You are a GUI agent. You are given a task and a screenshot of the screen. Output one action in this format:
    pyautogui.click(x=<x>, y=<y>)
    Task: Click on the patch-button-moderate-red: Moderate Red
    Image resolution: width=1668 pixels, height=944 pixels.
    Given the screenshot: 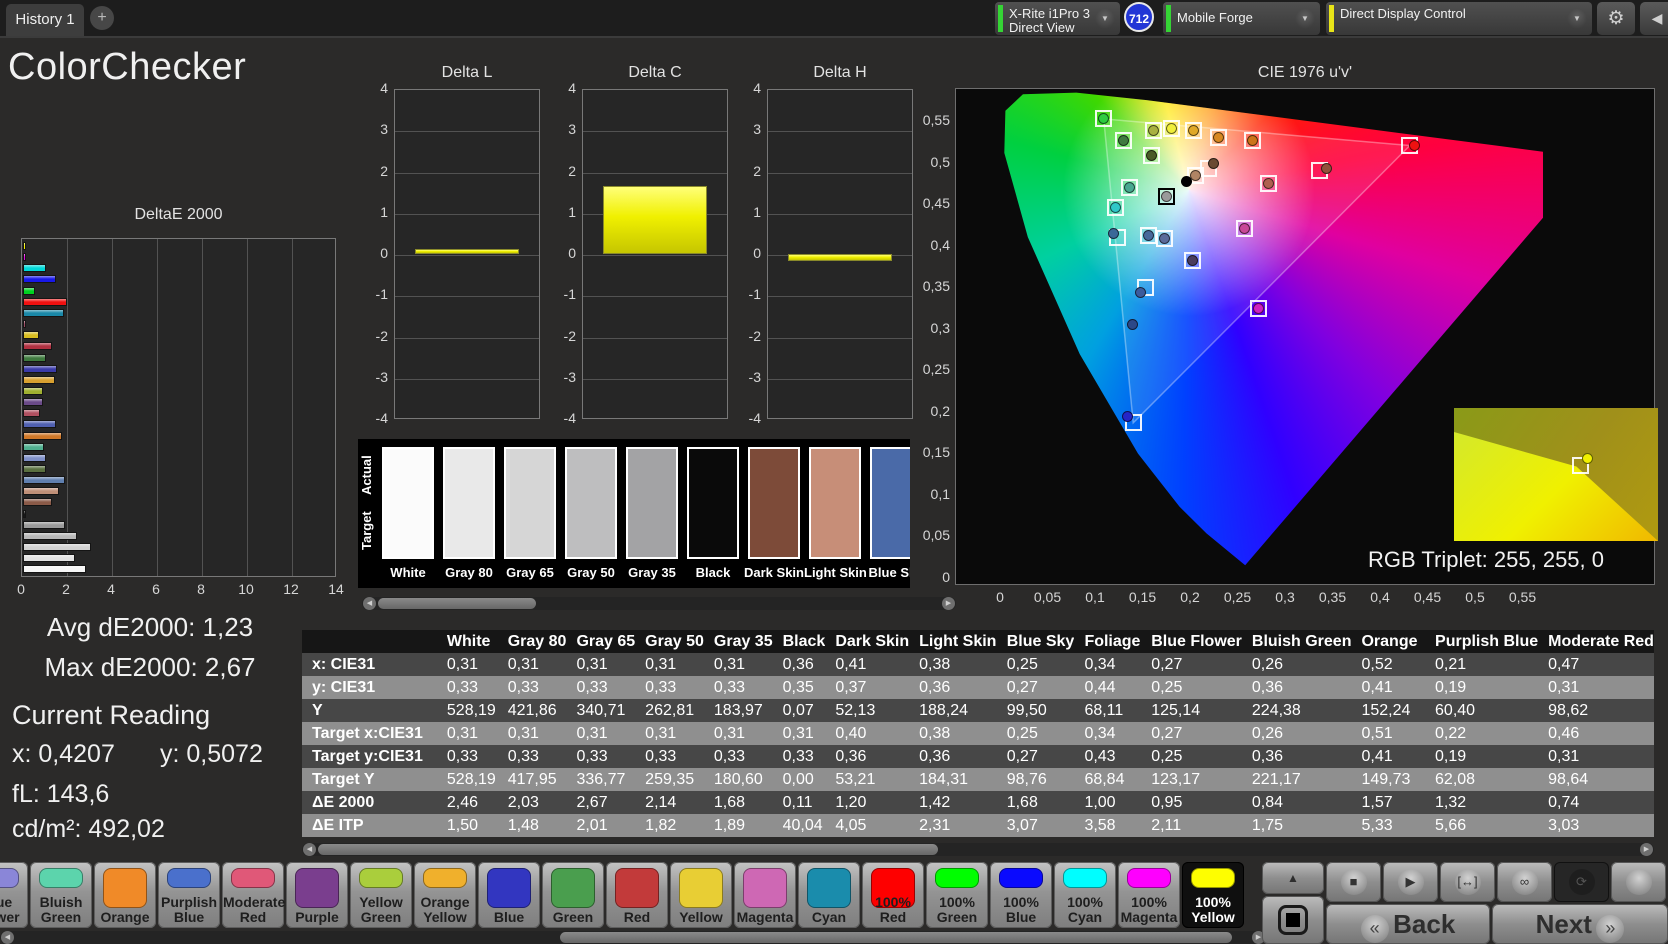 What is the action you would take?
    pyautogui.click(x=253, y=895)
    